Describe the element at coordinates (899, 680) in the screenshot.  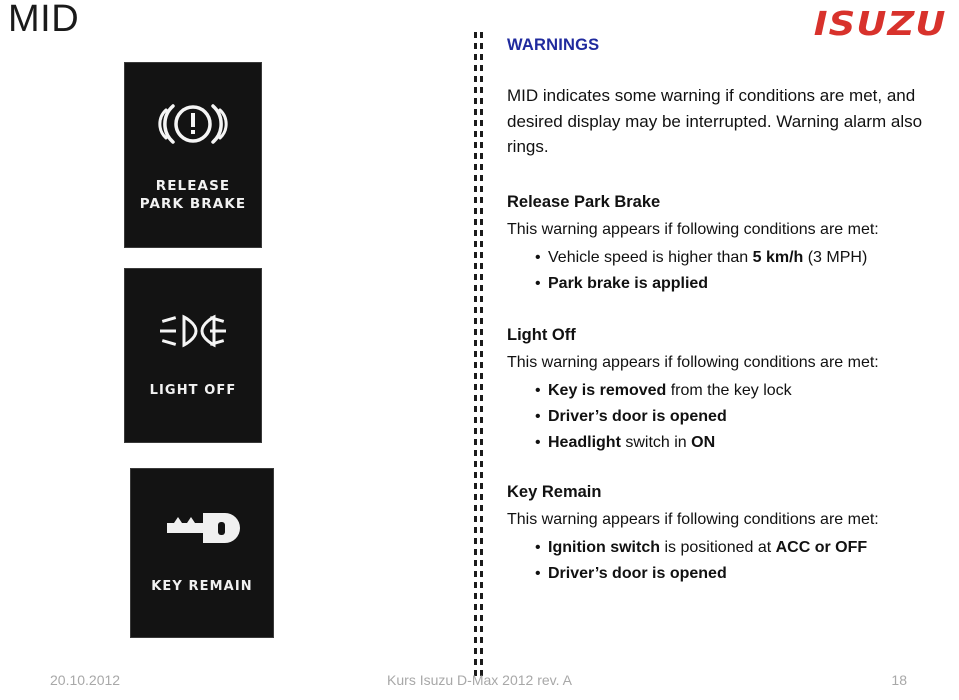
I see `footer-page-number: 18` at that location.